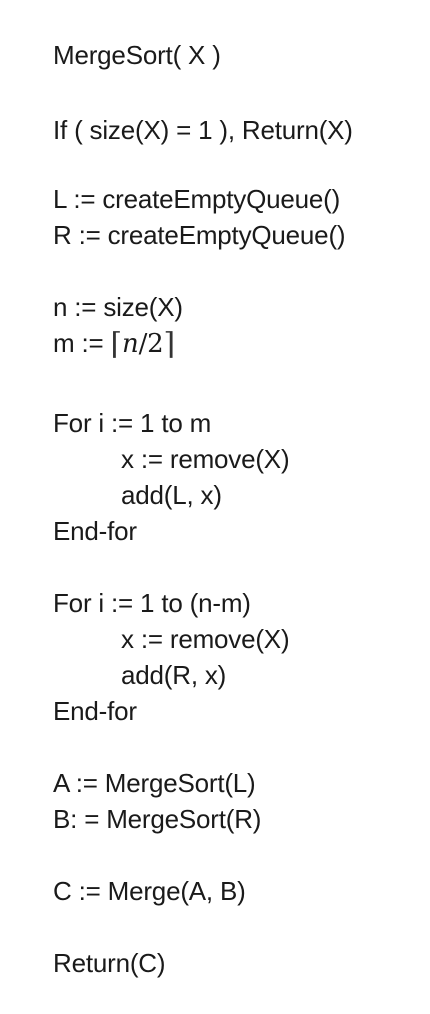  Describe the element at coordinates (95, 531) in the screenshot. I see `loop1-end-line: End-for` at that location.